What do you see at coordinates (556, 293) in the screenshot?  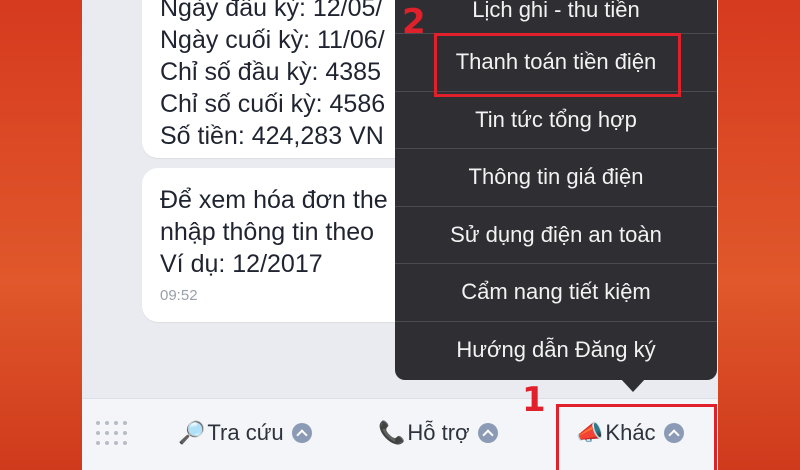 I see `menu-item-tiet-kiem: Cẩm nang tiết kiệm` at bounding box center [556, 293].